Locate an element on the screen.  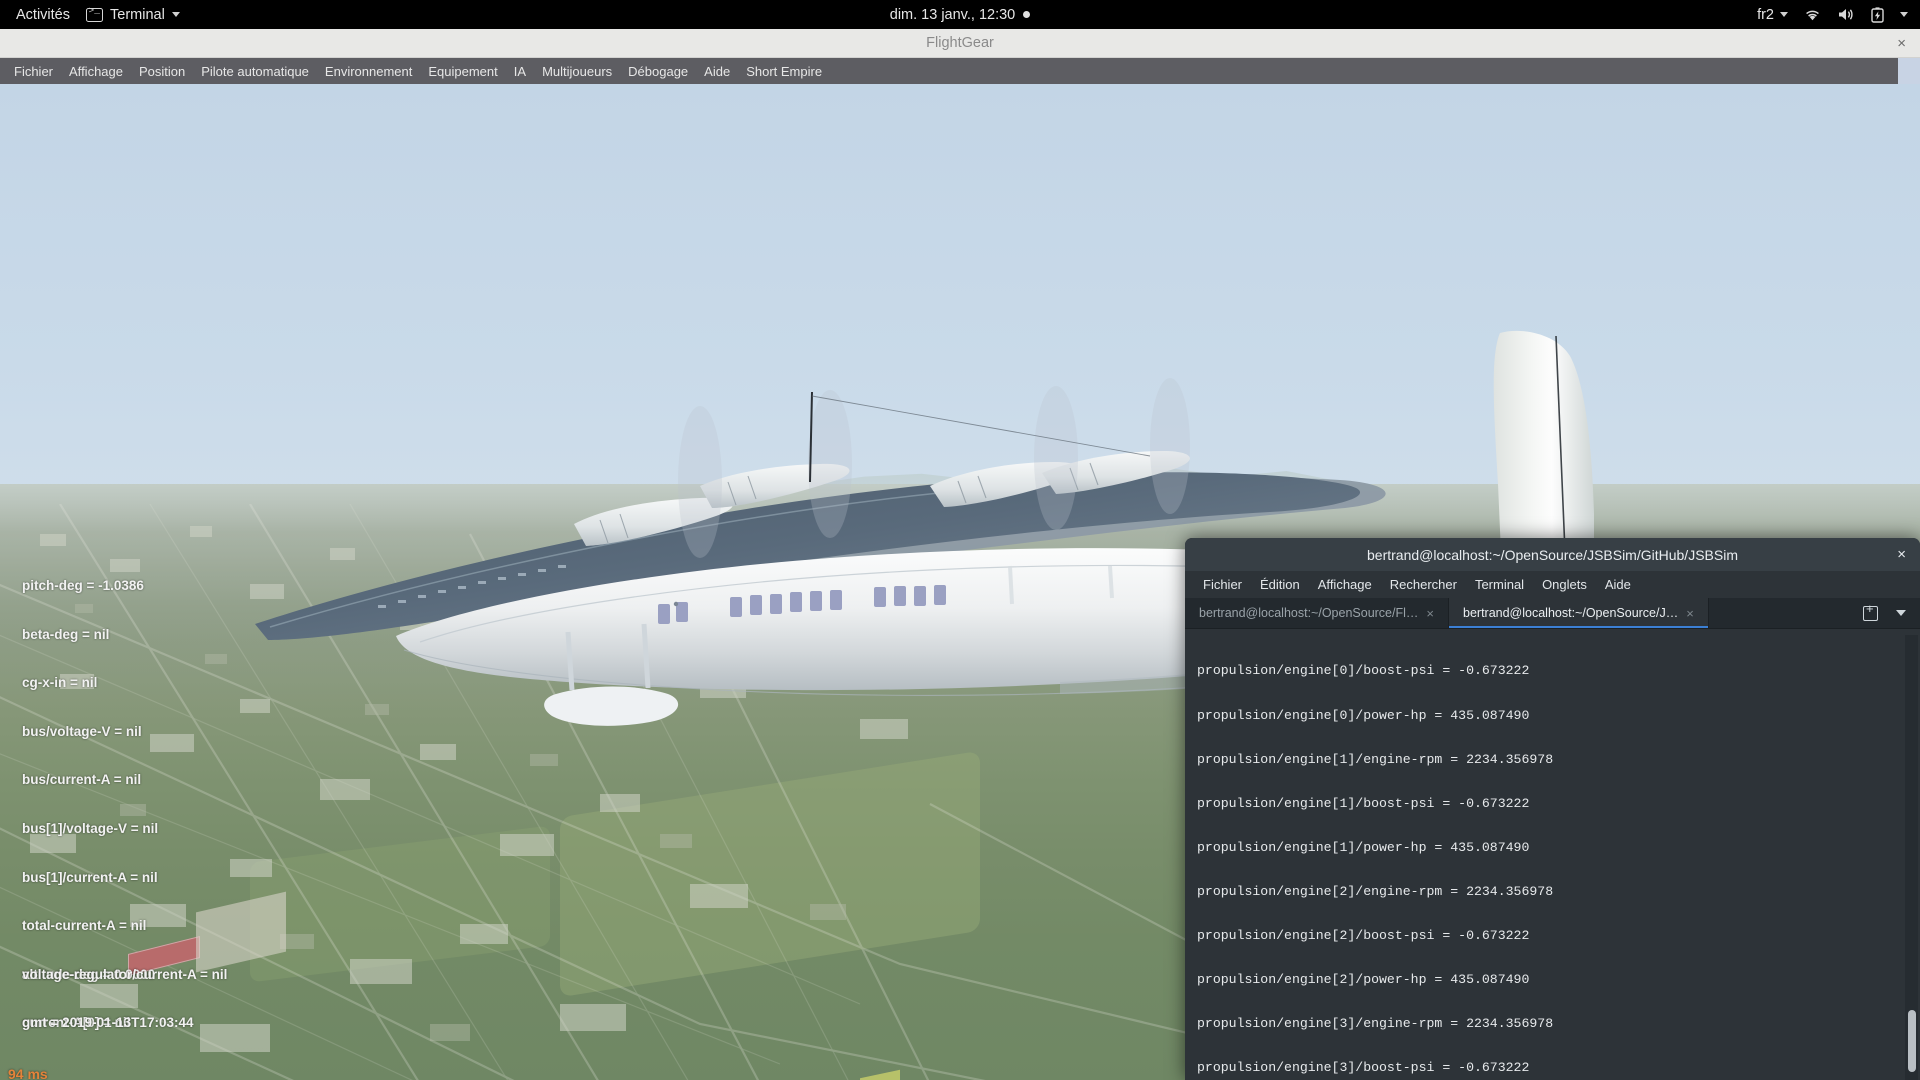
hud-line: cg-x-in = nil is located at coordinates (60, 683).